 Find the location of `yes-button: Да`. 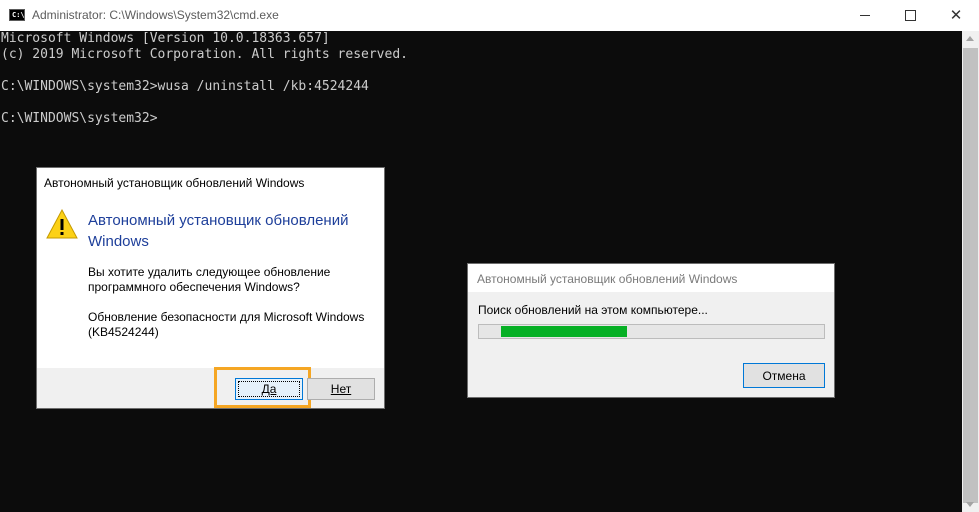

yes-button: Да is located at coordinates (269, 389).